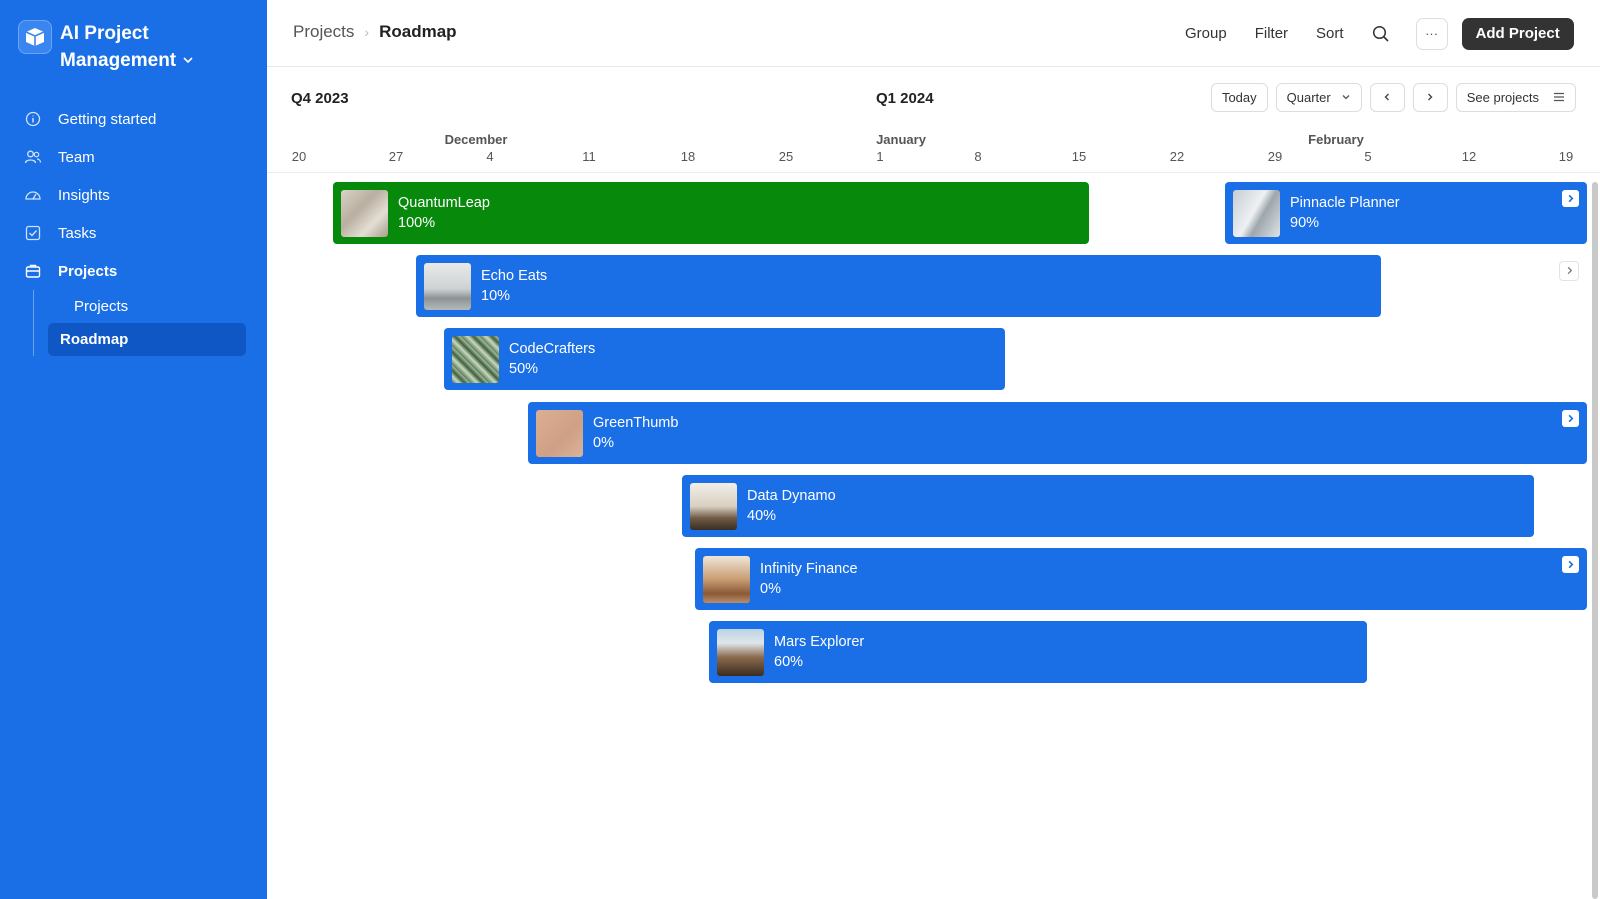 This screenshot has height=899, width=1600. I want to click on month-label-january: January, so click(901, 139).